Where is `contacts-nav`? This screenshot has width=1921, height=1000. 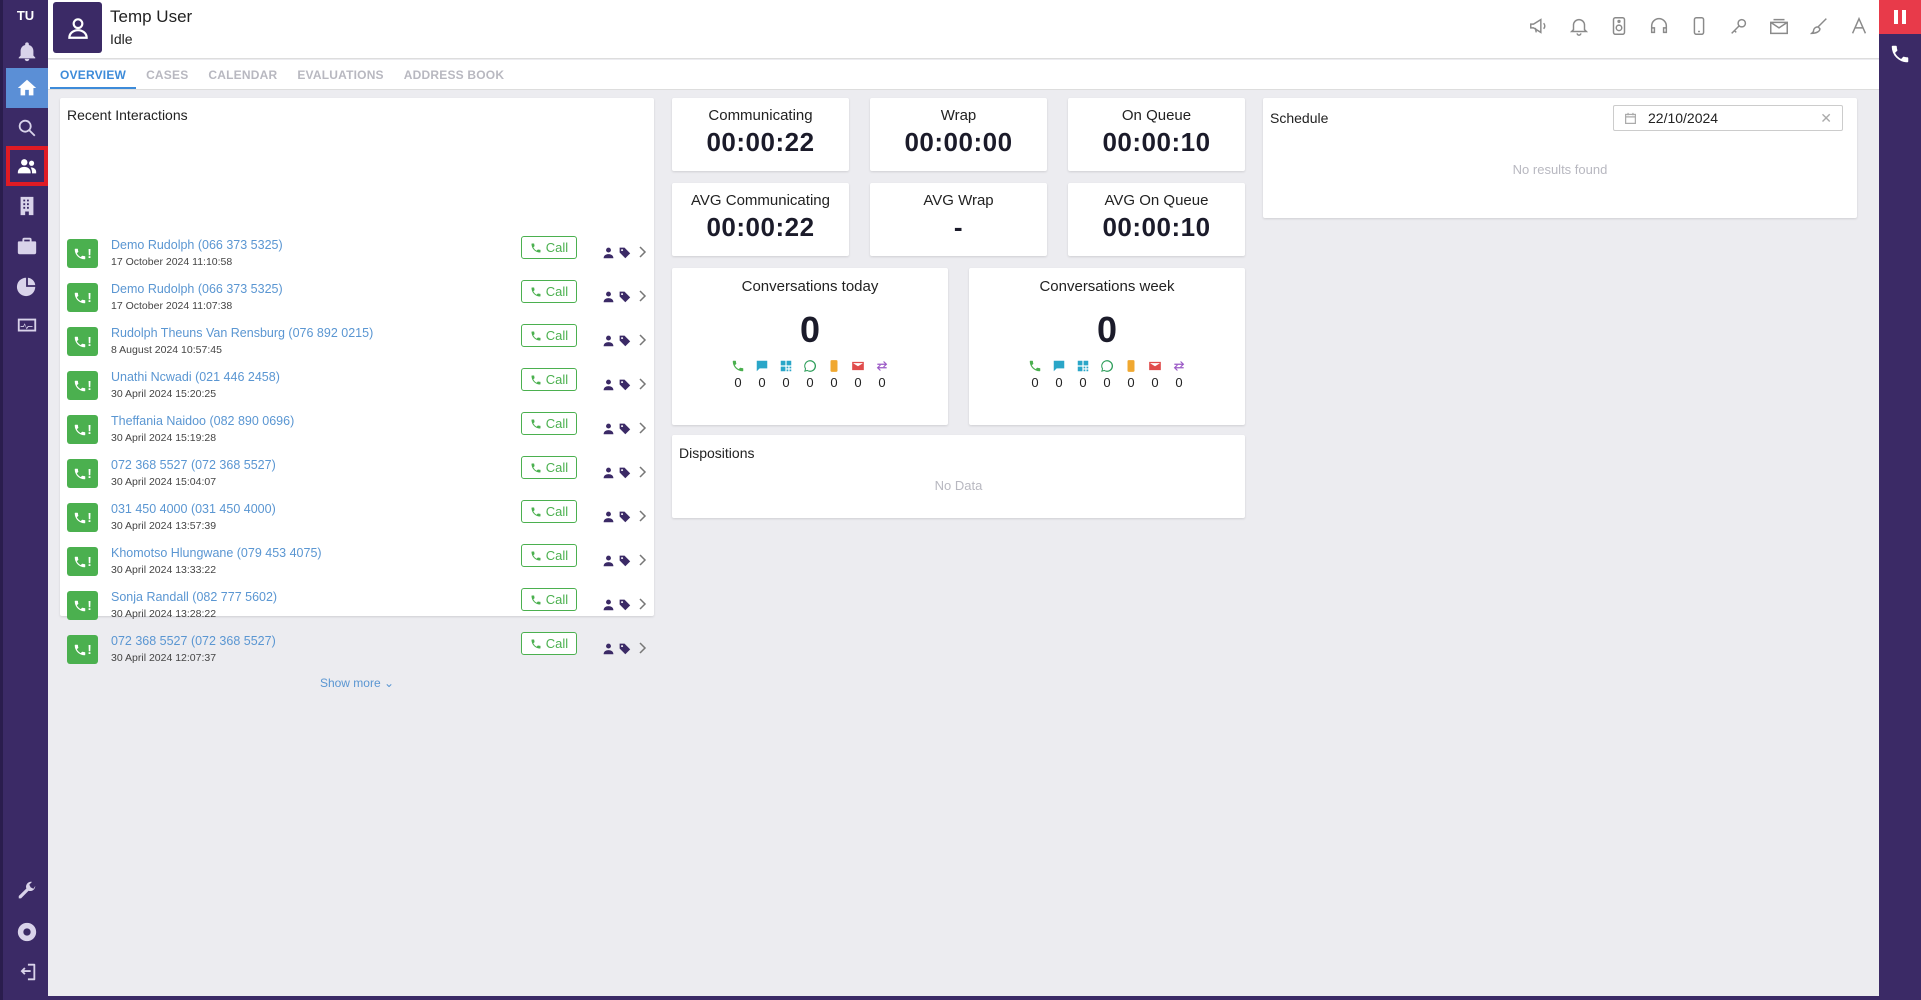 contacts-nav is located at coordinates (27, 166).